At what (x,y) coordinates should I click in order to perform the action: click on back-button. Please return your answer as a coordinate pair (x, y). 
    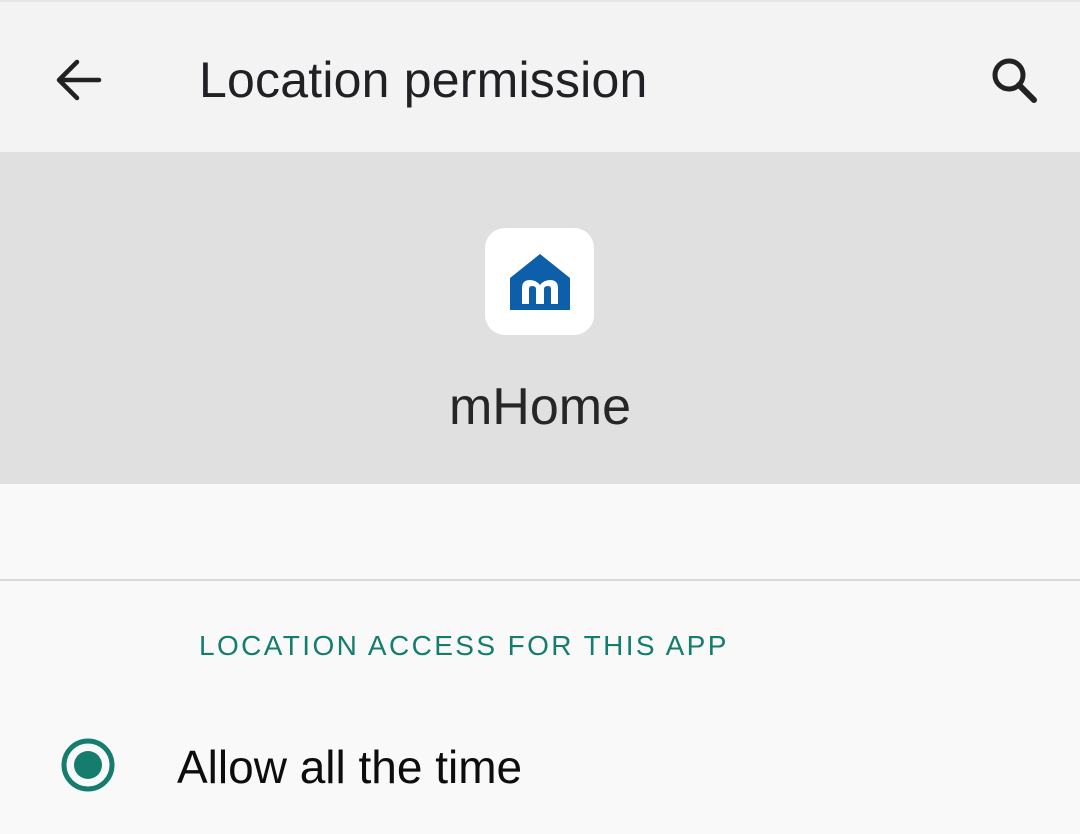
    Looking at the image, I should click on (78, 80).